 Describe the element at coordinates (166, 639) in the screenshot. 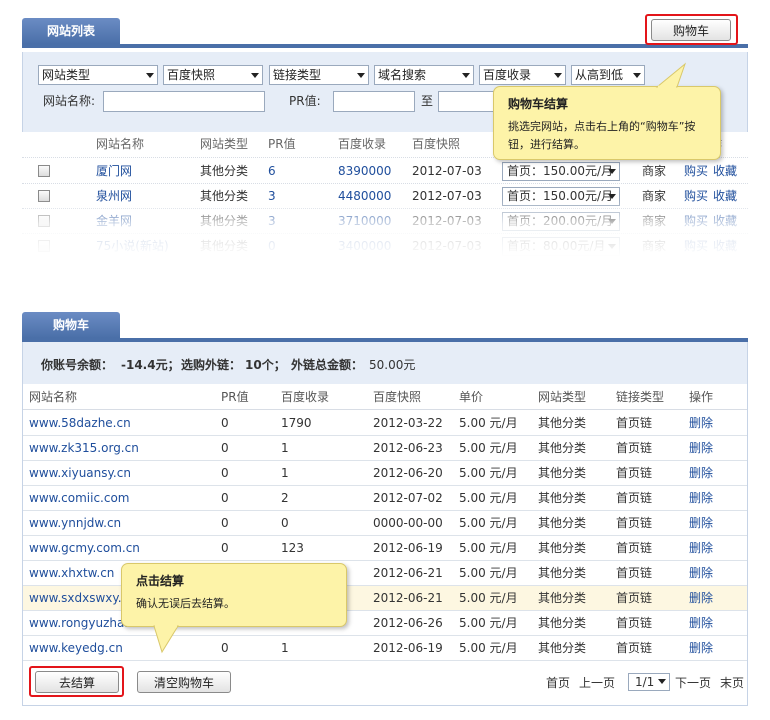

I see `tooltip-pointer` at that location.